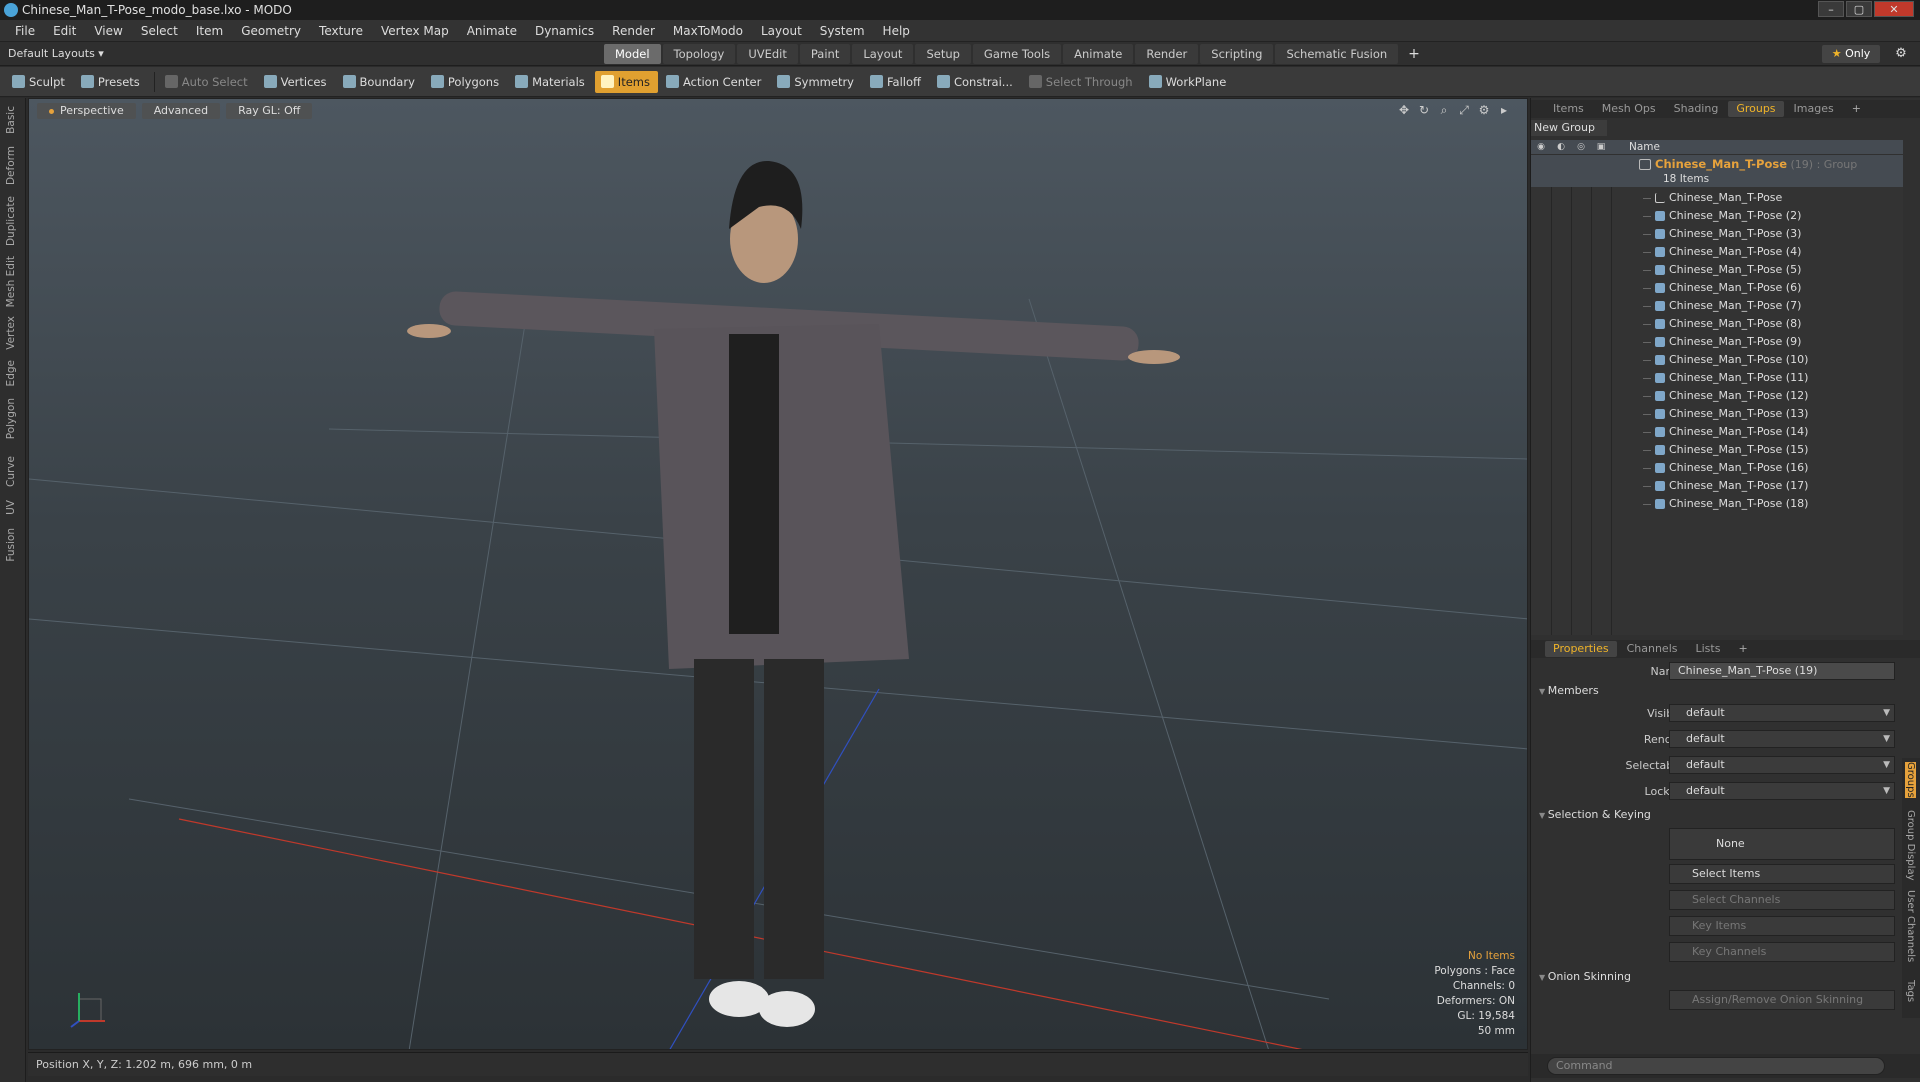  Describe the element at coordinates (1742, 649) in the screenshot. I see `add-properties-tab-button: +` at that location.